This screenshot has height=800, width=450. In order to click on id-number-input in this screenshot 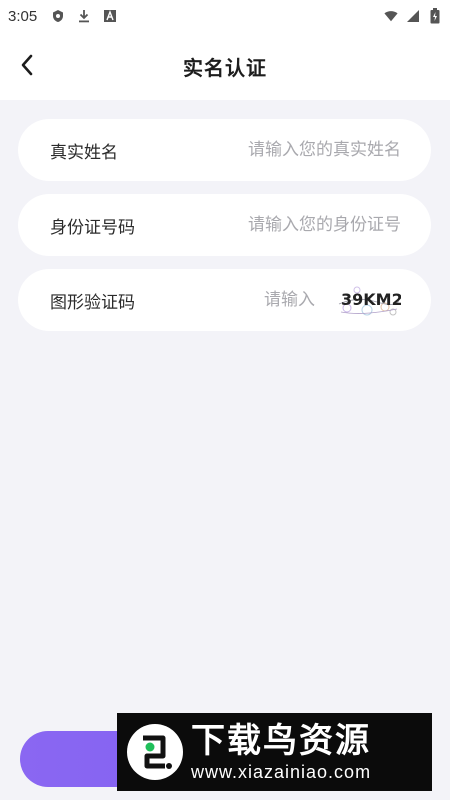, I will do `click(285, 225)`.